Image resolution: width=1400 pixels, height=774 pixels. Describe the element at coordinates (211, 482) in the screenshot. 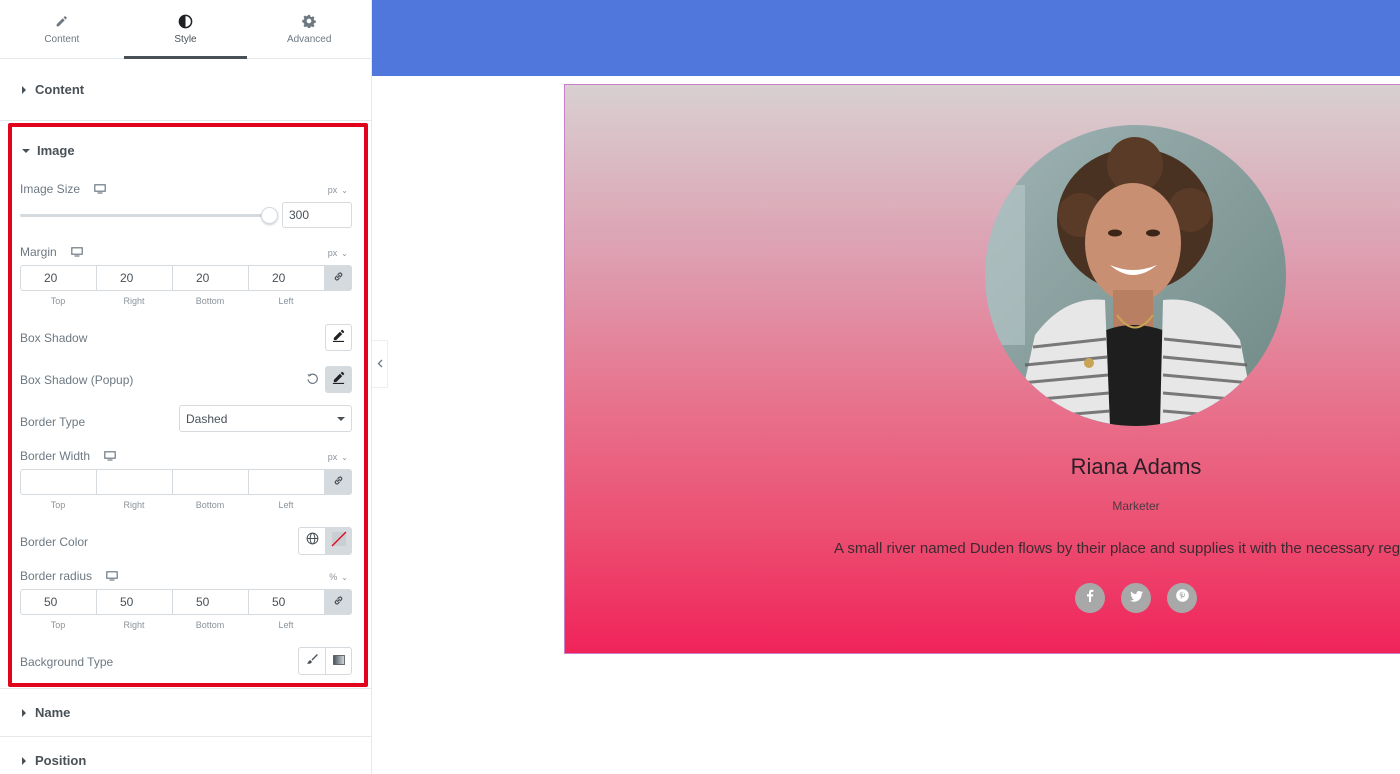

I see `border-width-bottom-input` at that location.